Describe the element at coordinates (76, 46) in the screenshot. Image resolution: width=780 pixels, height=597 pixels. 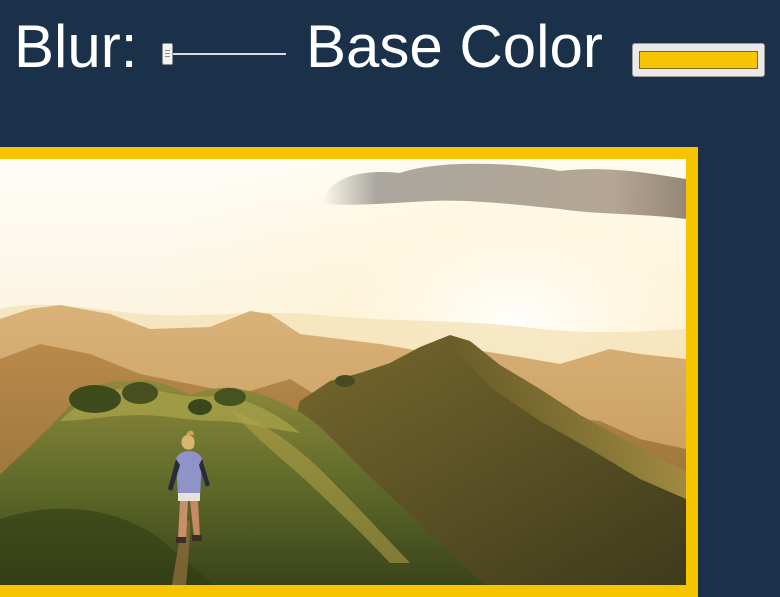
I see `blur-label: Blur:` at that location.